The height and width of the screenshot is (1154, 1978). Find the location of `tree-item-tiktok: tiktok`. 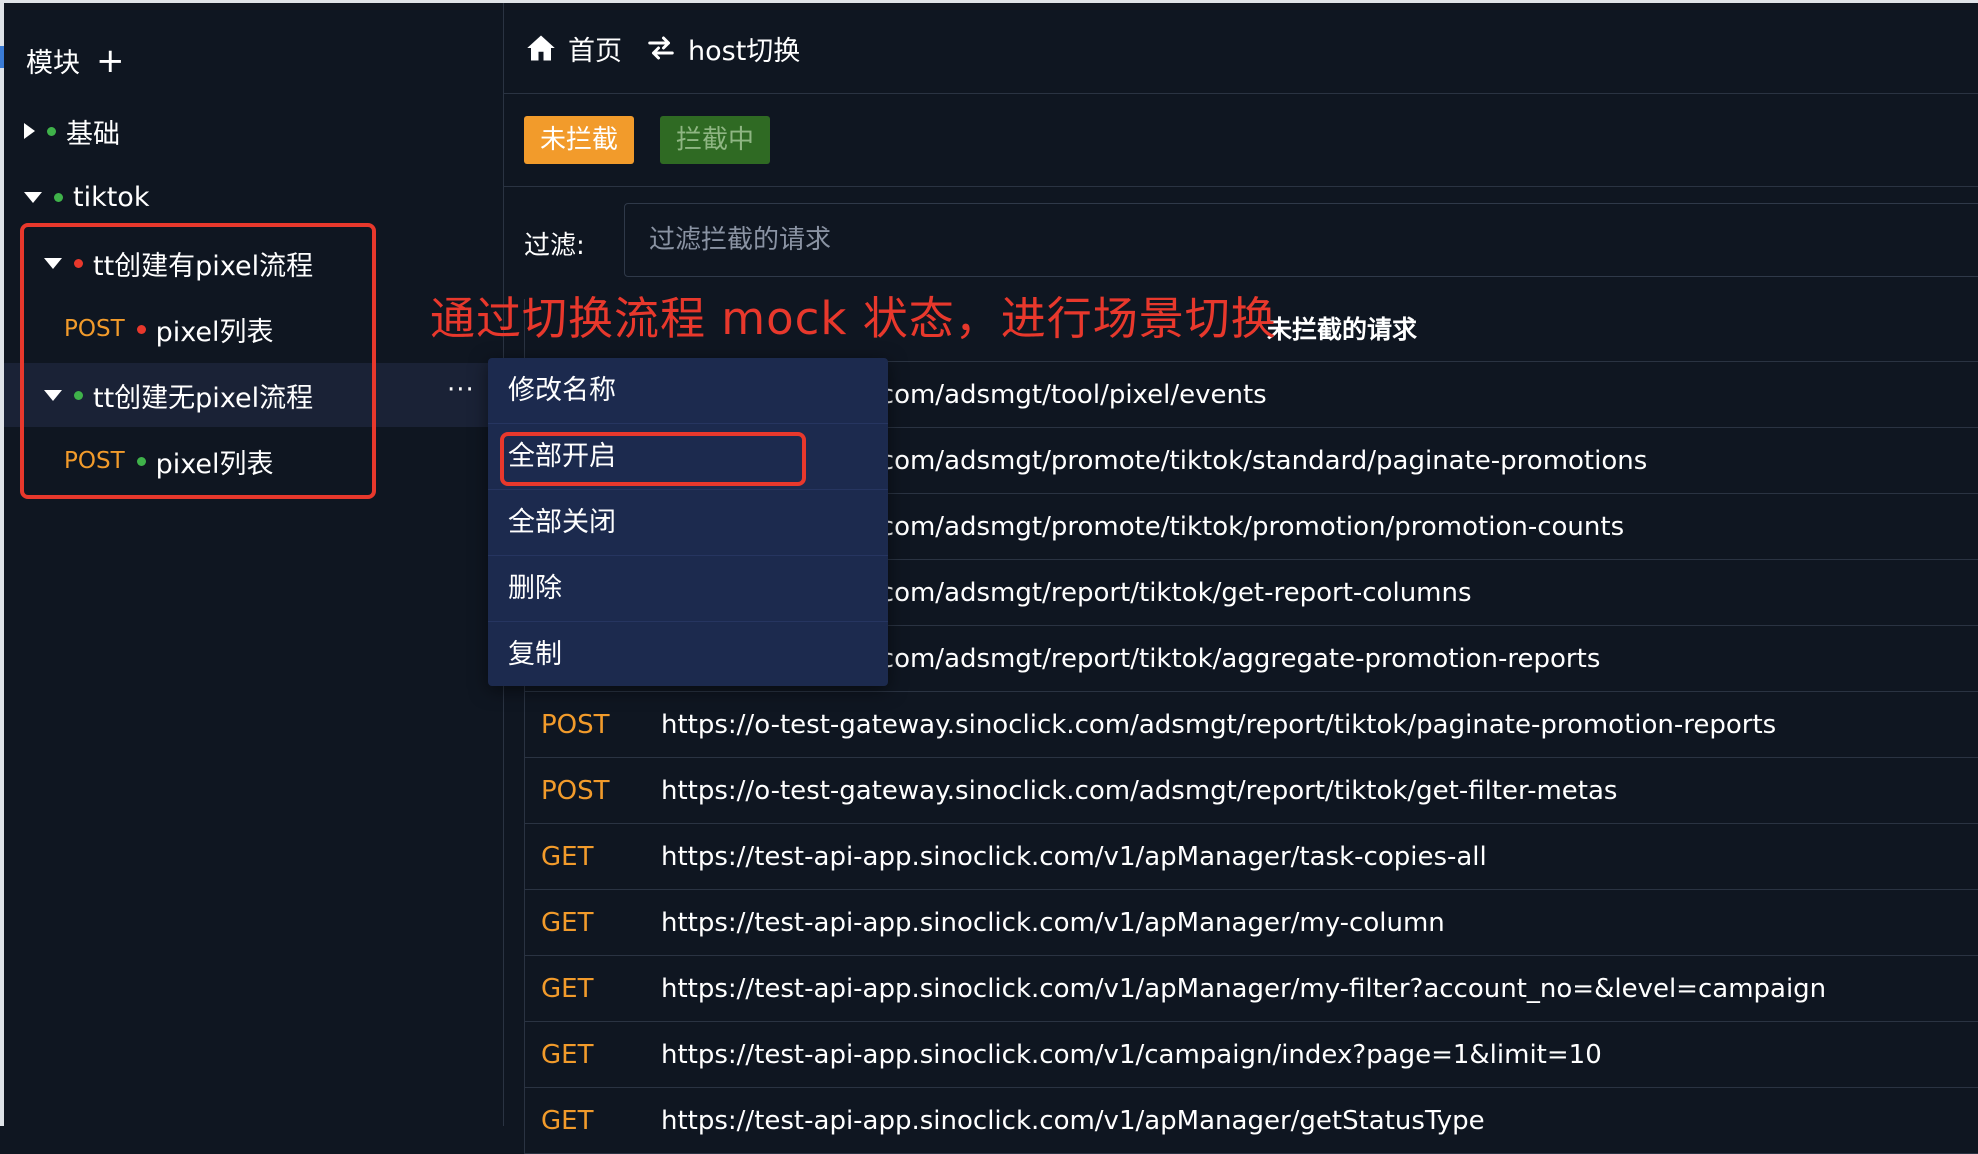

tree-item-tiktok: tiktok is located at coordinates (263, 197).